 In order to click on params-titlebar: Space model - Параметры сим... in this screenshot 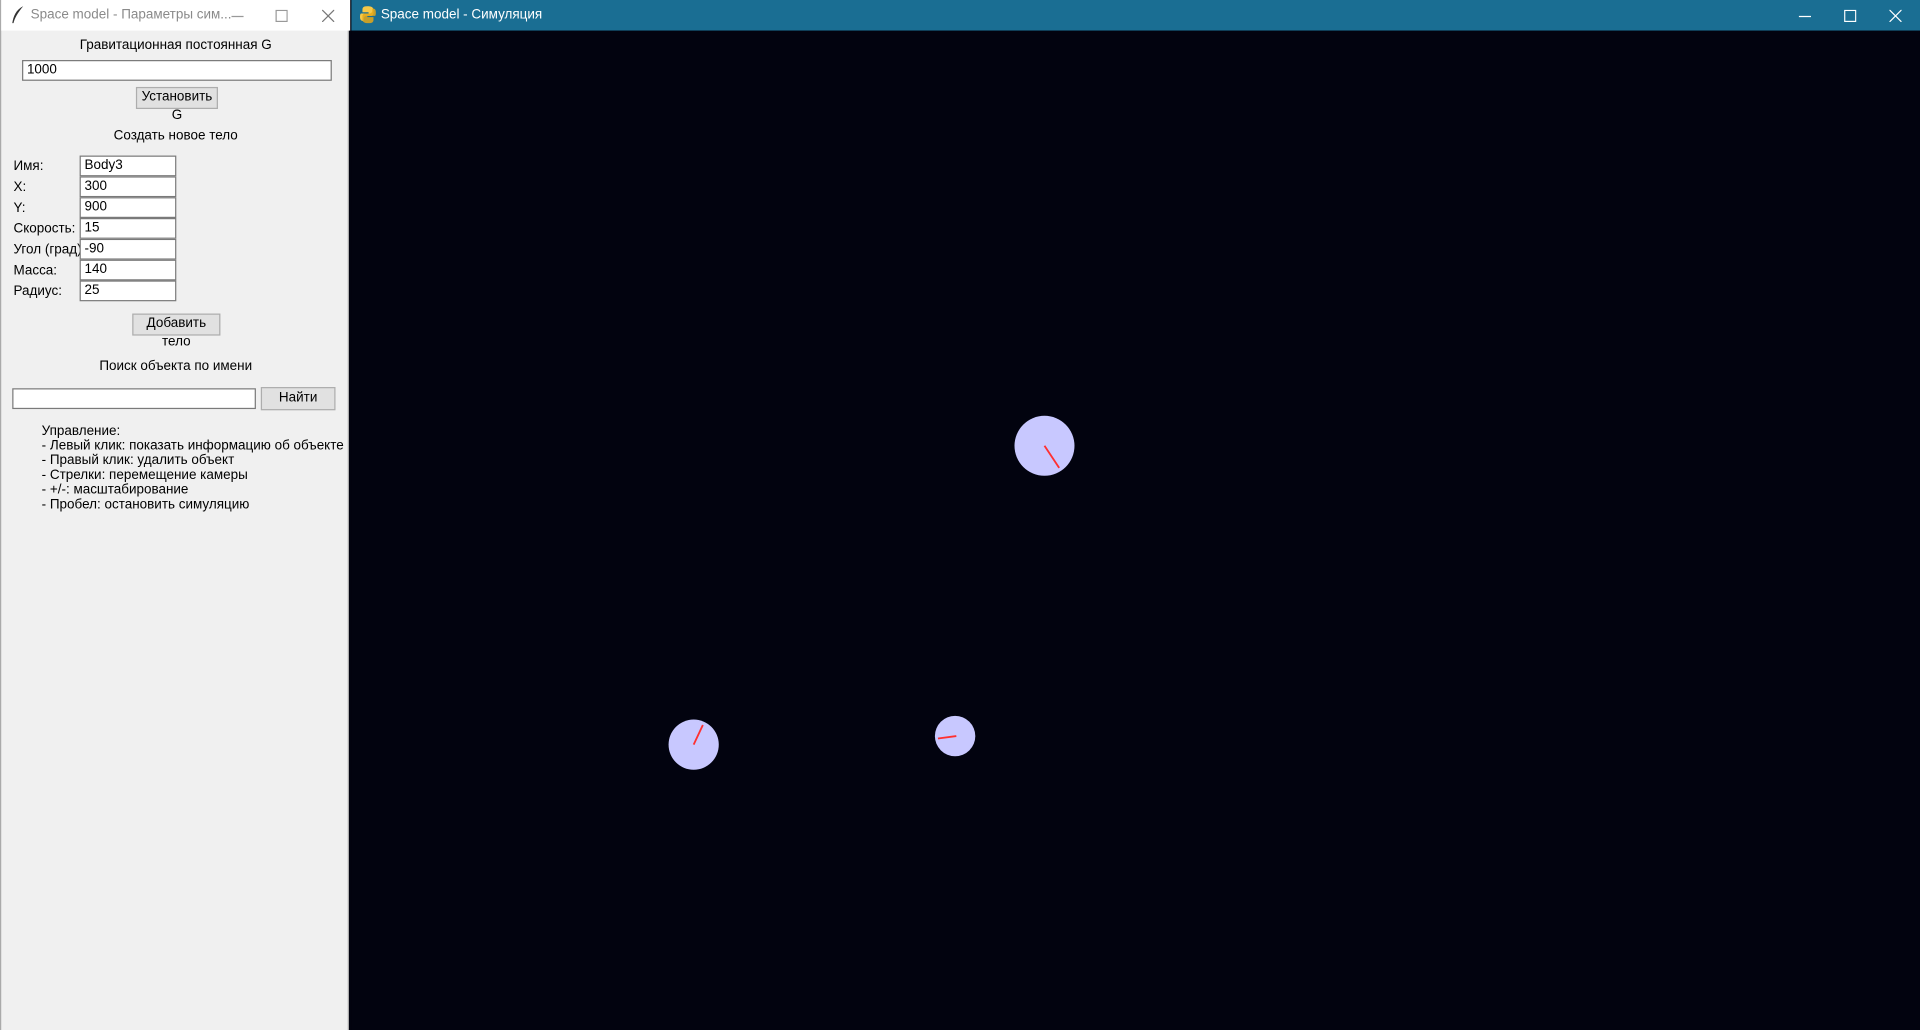, I will do `click(176, 15)`.